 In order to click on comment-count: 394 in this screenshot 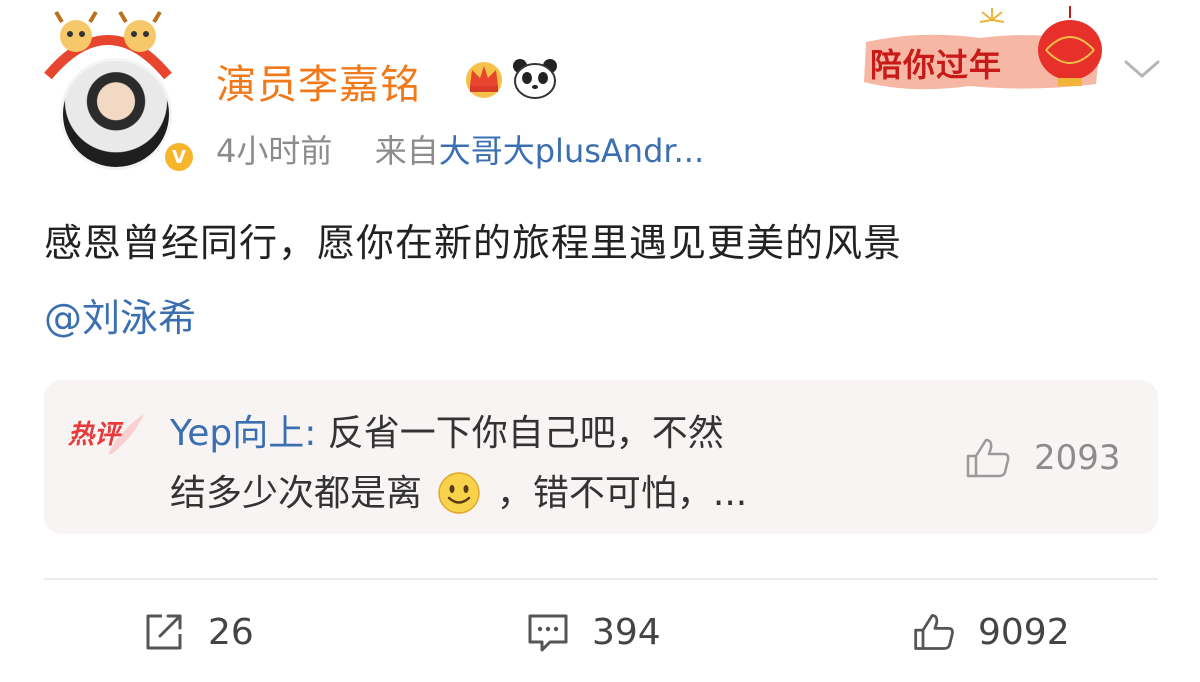, I will do `click(626, 632)`.